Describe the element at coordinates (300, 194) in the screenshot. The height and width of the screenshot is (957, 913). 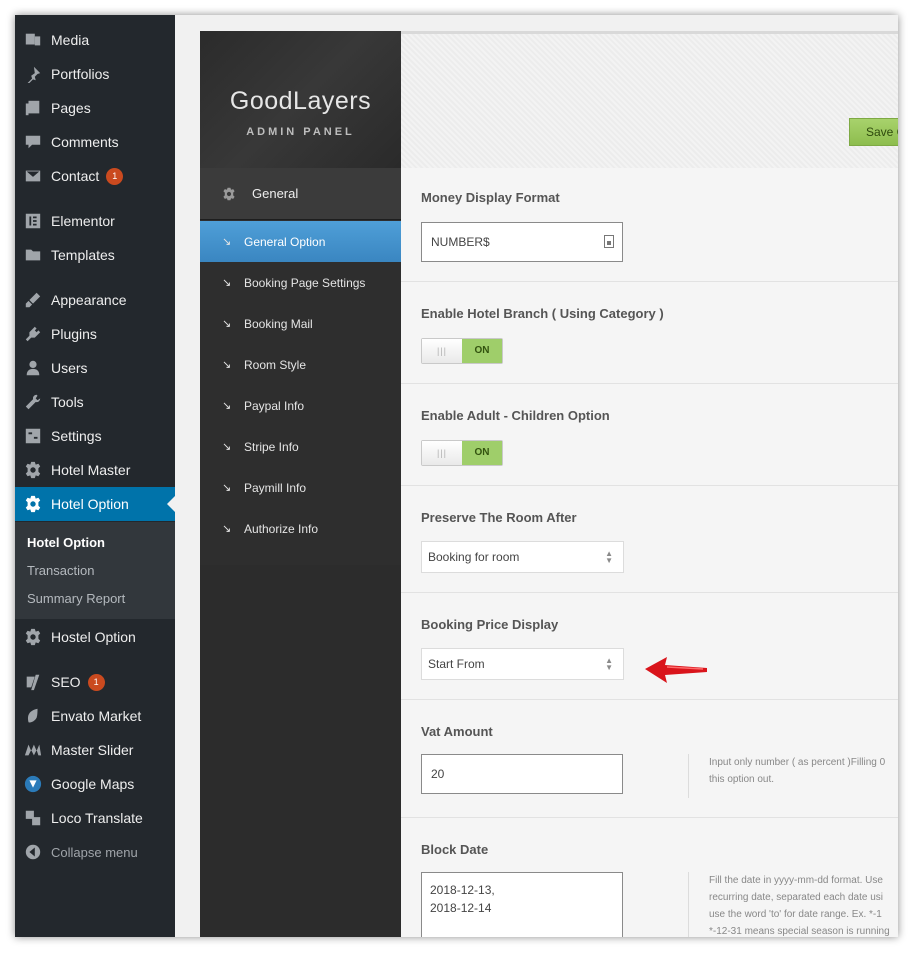
I see `section-general: General` at that location.